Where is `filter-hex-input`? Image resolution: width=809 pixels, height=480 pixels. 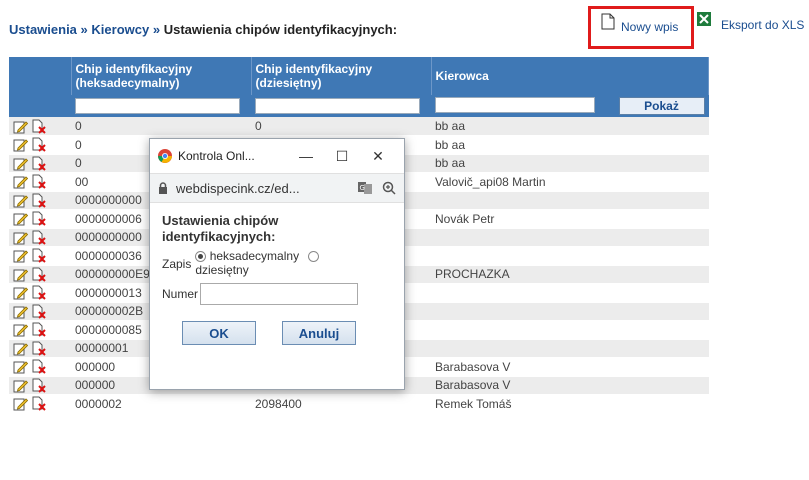
filter-hex-input is located at coordinates (158, 106).